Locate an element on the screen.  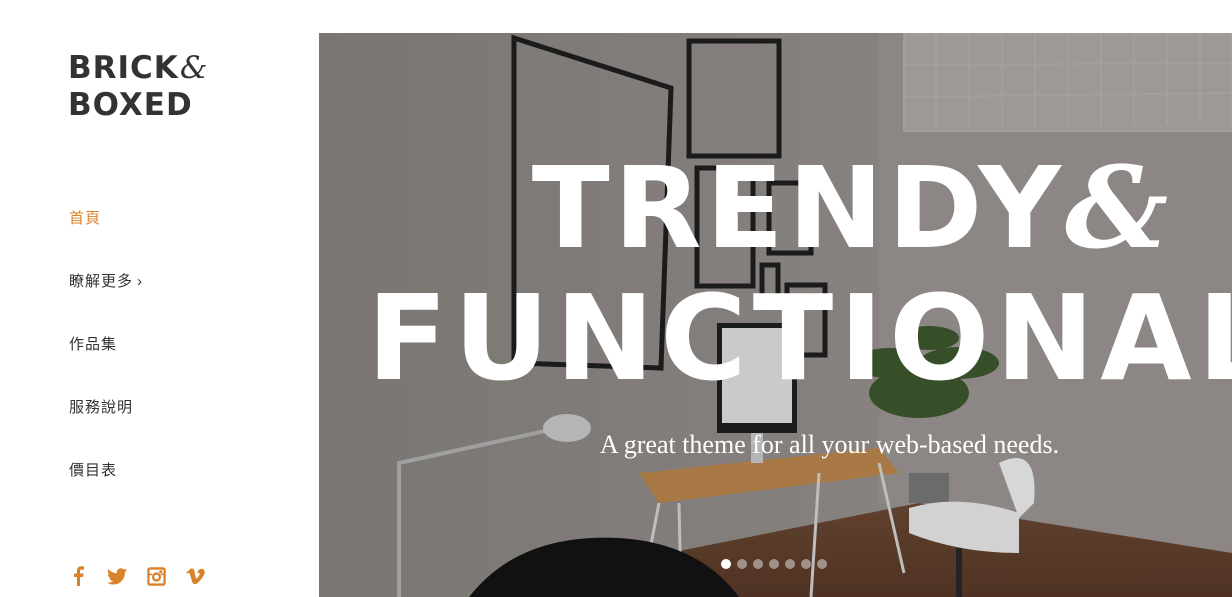
nav-link-portfolio: 作品集 is located at coordinates (93, 345).